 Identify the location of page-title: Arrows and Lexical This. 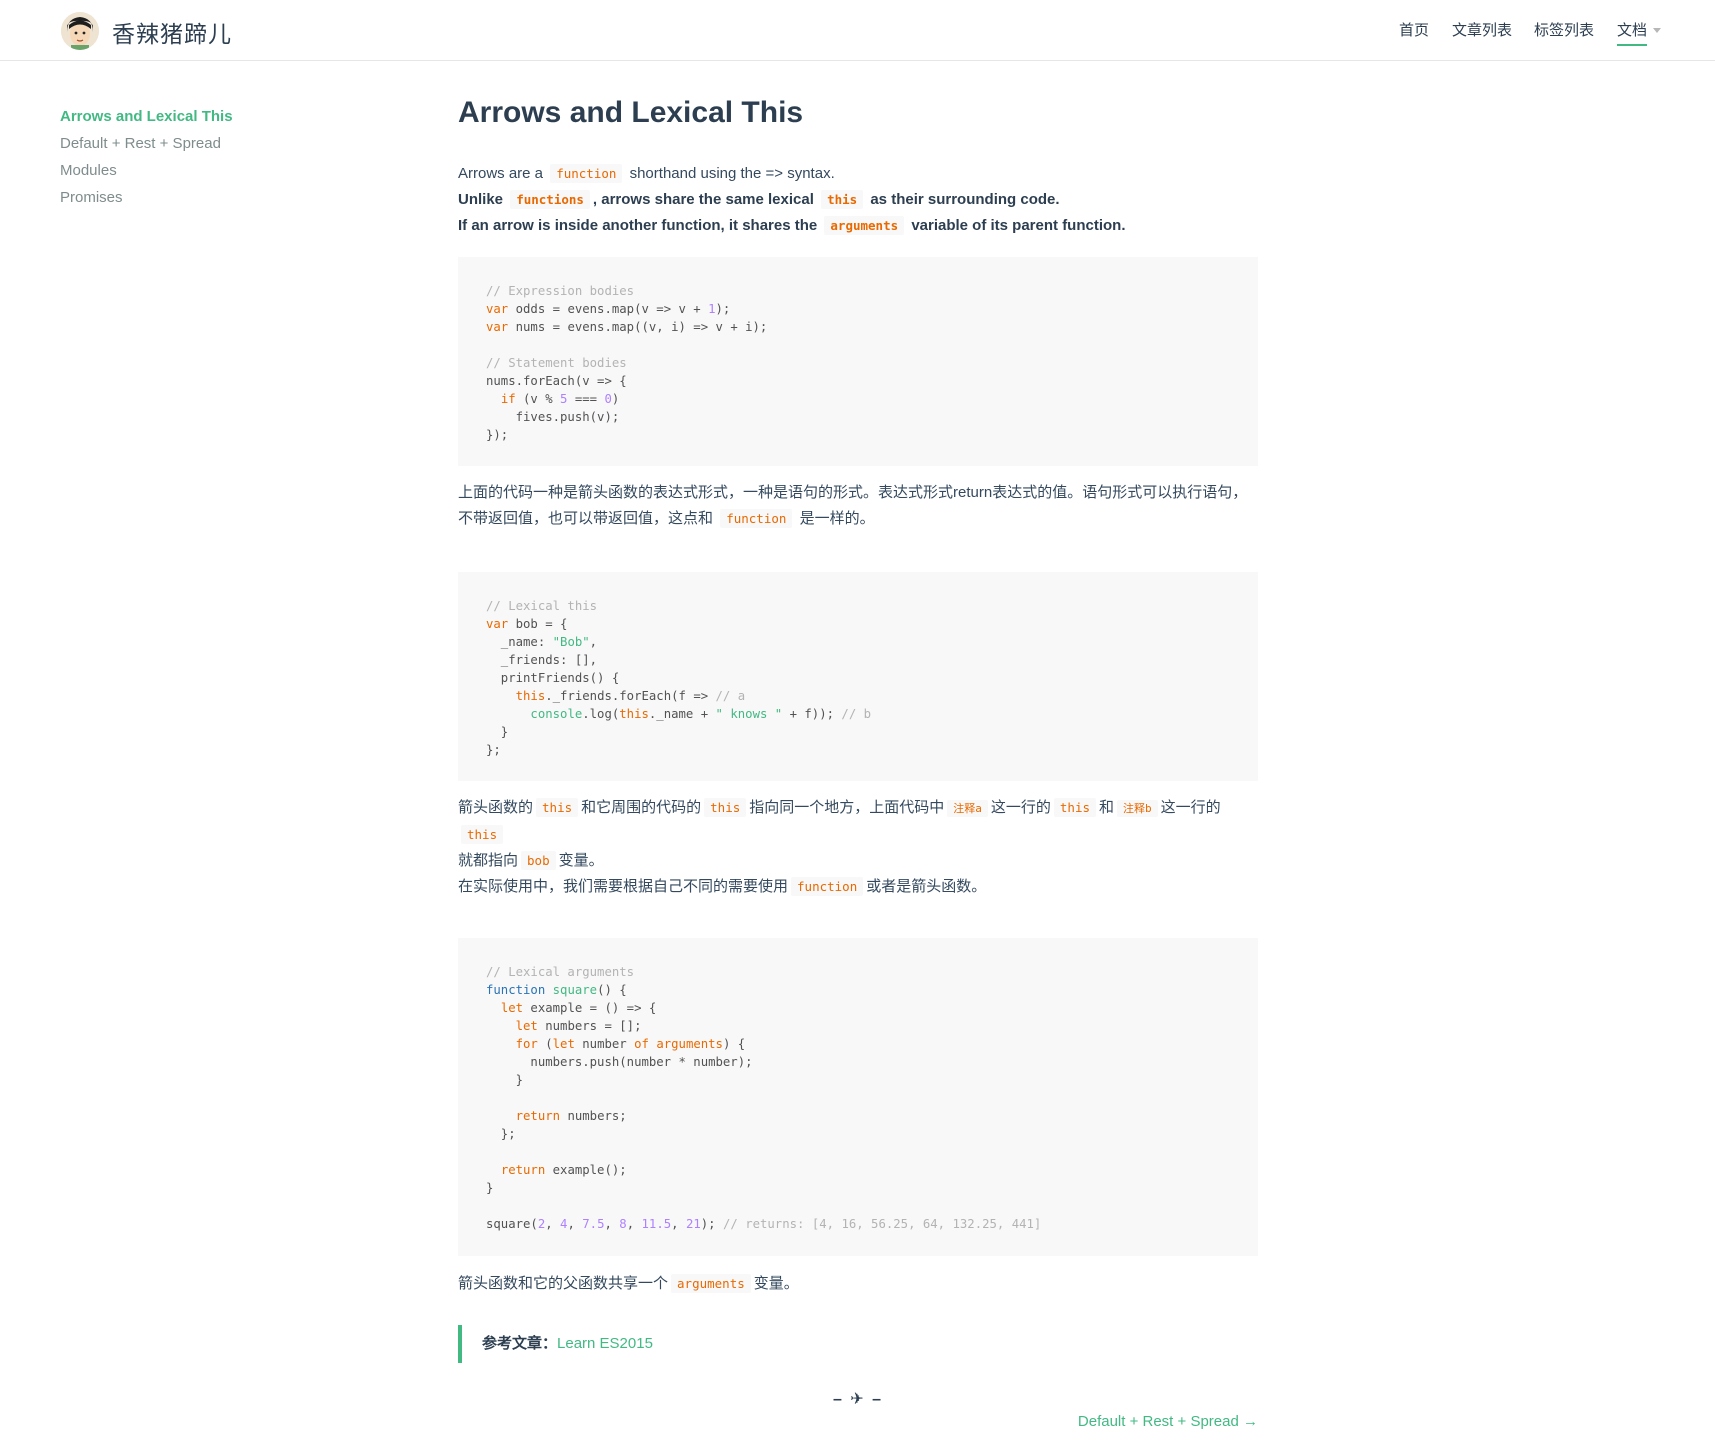
(631, 112).